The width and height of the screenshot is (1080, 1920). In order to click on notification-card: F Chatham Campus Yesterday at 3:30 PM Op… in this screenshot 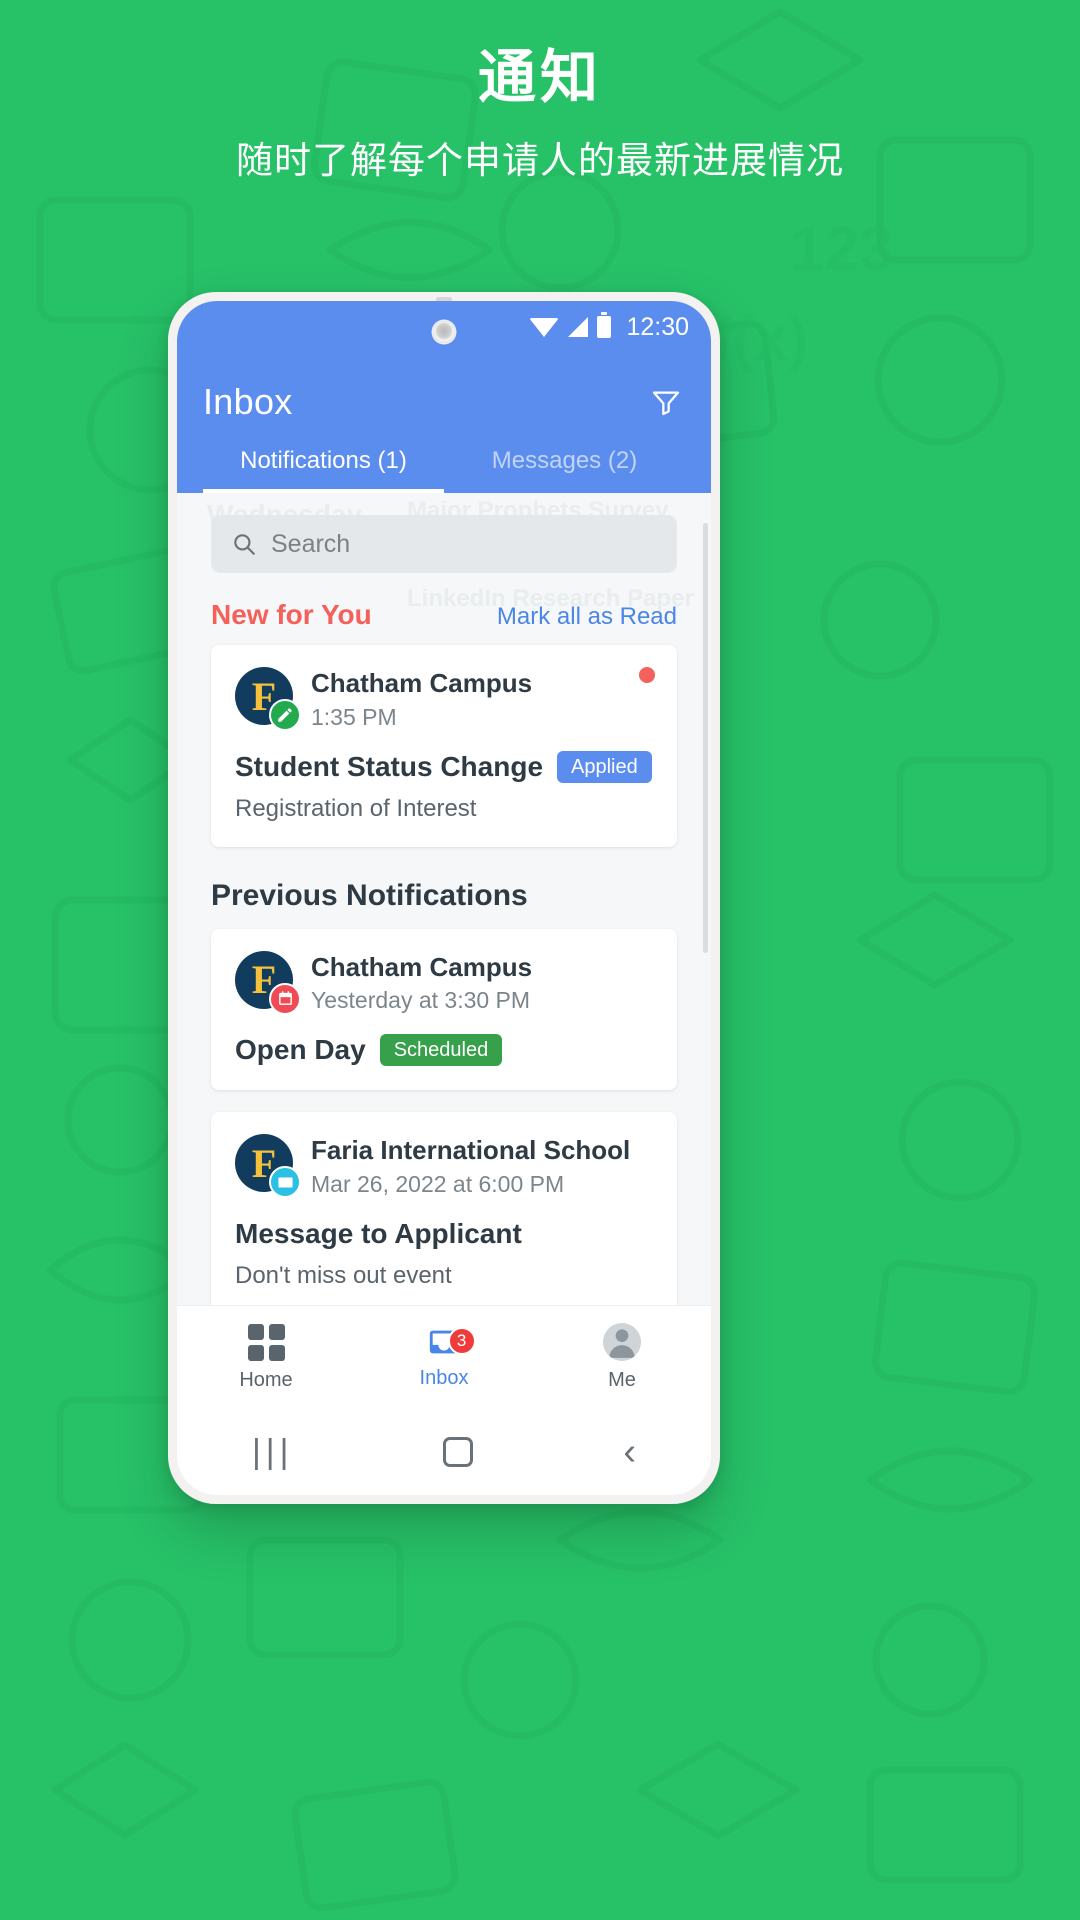, I will do `click(444, 1009)`.